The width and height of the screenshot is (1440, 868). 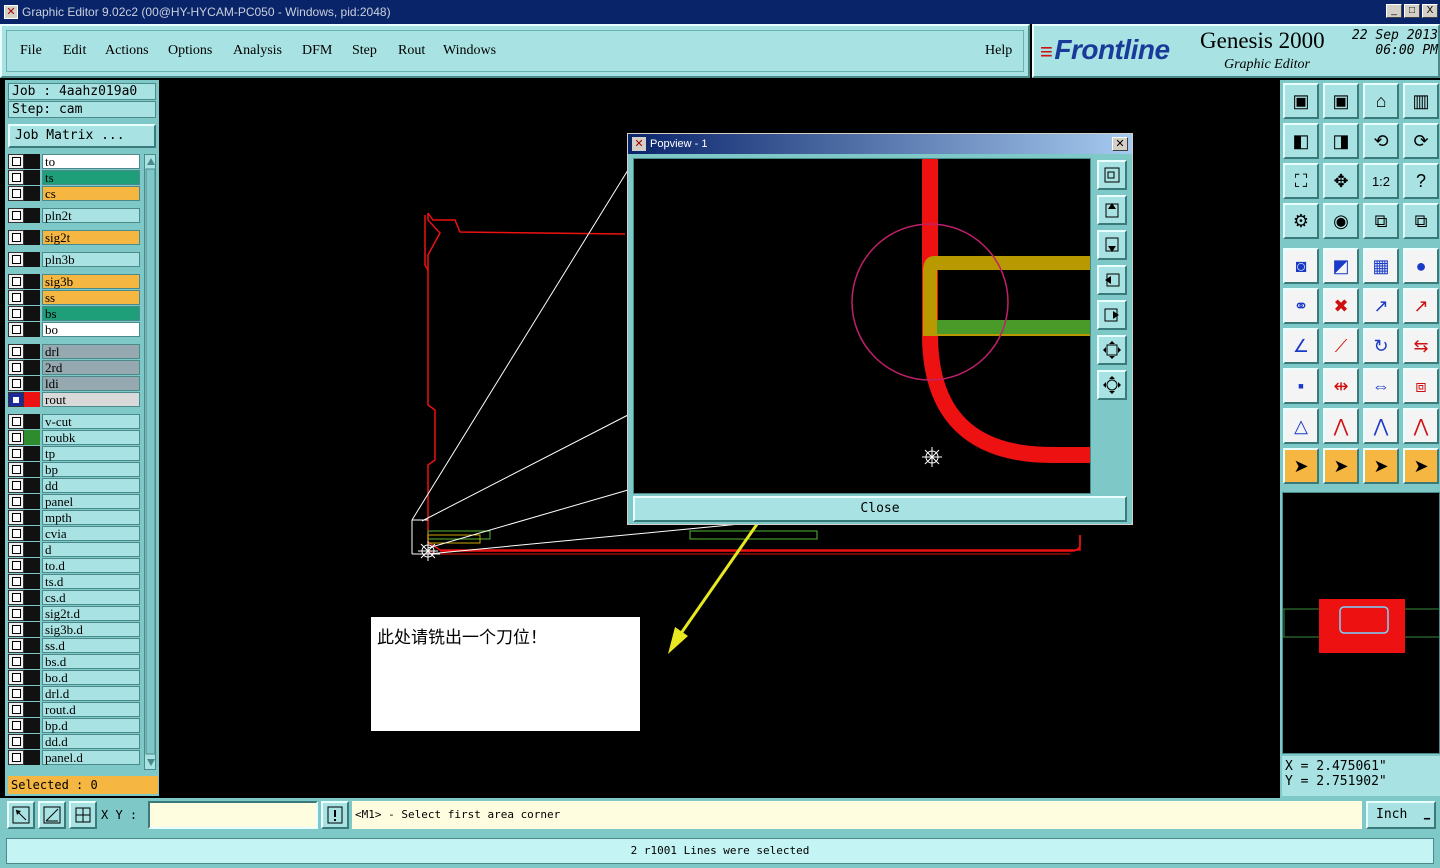 I want to click on layer-row-drl: drl, so click(x=74, y=351).